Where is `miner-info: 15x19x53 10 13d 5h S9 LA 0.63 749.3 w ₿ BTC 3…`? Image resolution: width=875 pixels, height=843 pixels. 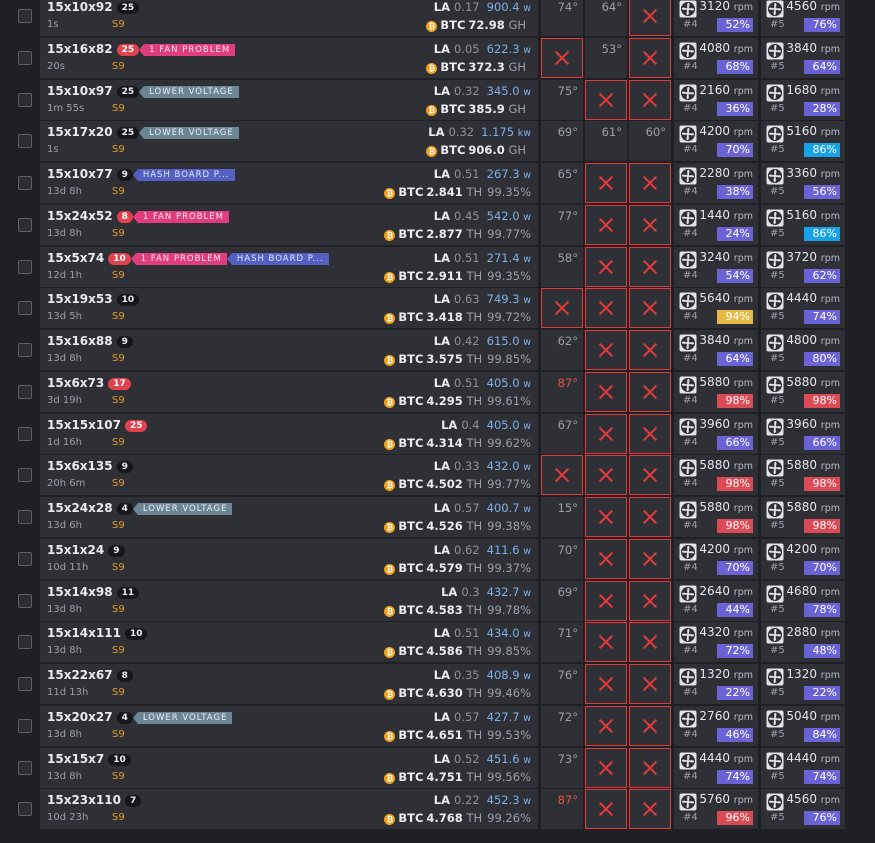 miner-info: 15x19x53 10 13d 5h S9 LA 0.63 749.3 w ₿ BTC 3… is located at coordinates (289, 308).